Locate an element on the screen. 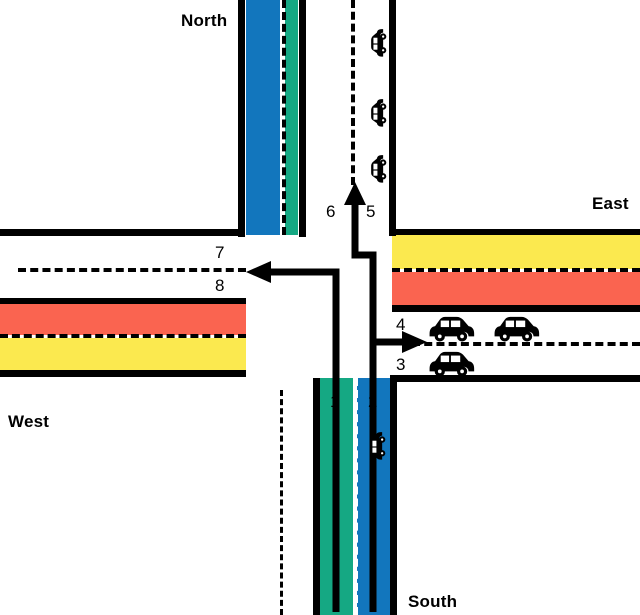  vehicle-north-lane5-c is located at coordinates (378, 170).